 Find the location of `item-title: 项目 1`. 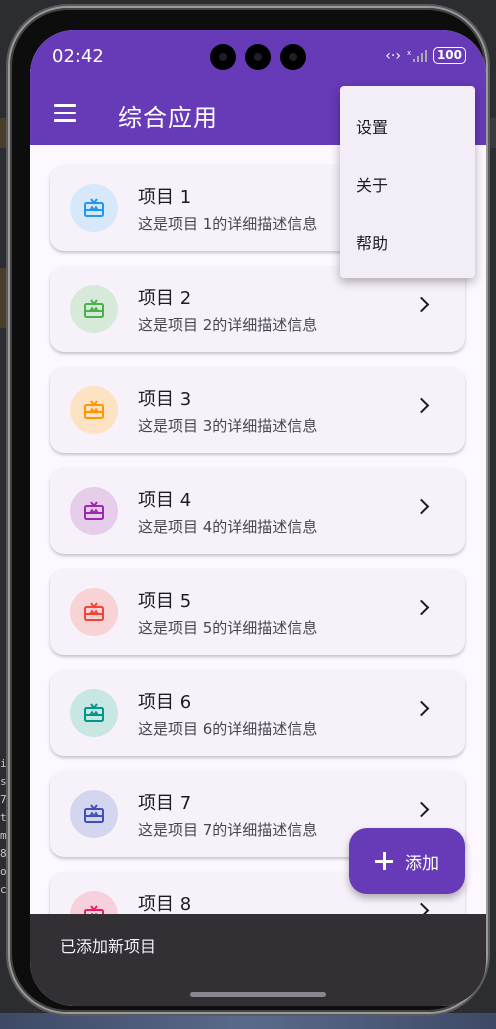

item-title: 项目 1 is located at coordinates (165, 197).